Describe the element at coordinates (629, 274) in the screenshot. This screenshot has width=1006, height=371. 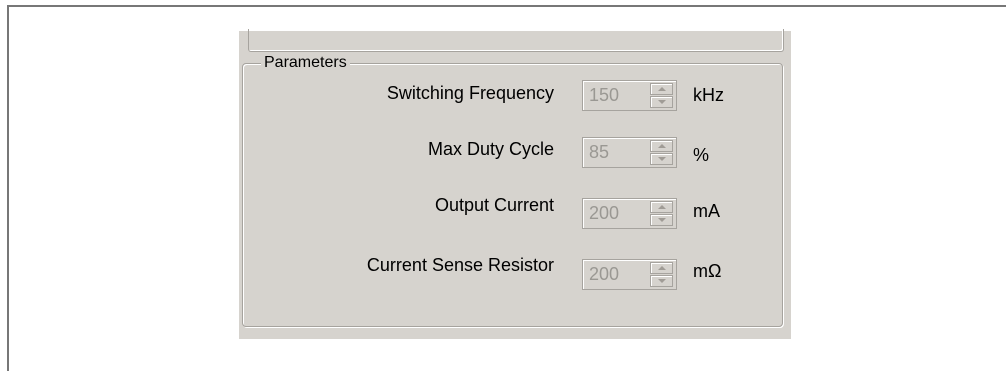
I see `current-sense-resistor-spinbox: 200` at that location.